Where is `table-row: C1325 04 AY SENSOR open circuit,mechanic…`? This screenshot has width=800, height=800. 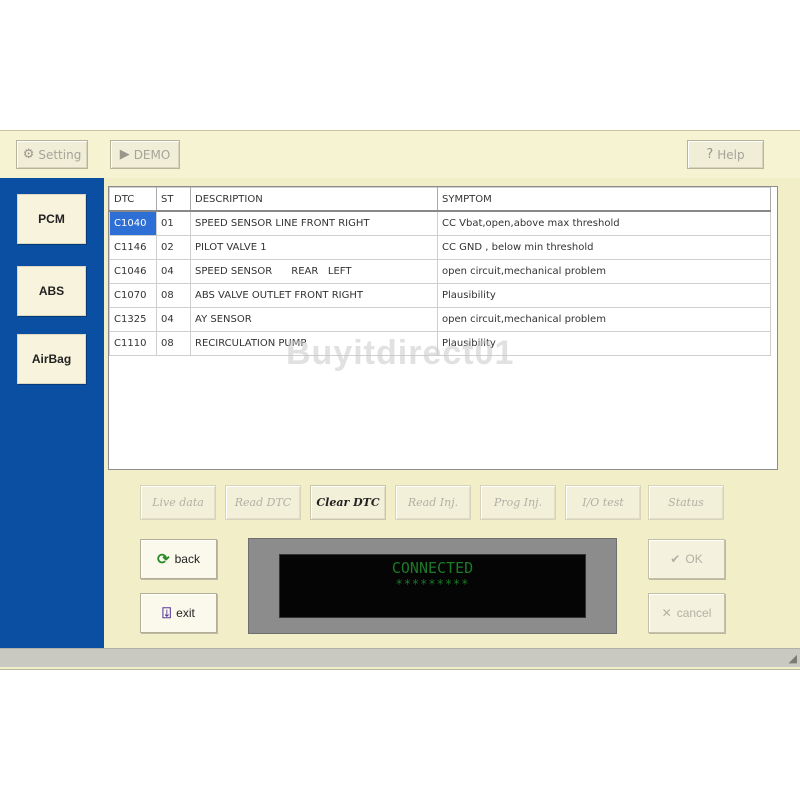 table-row: C1325 04 AY SENSOR open circuit,mechanic… is located at coordinates (440, 319).